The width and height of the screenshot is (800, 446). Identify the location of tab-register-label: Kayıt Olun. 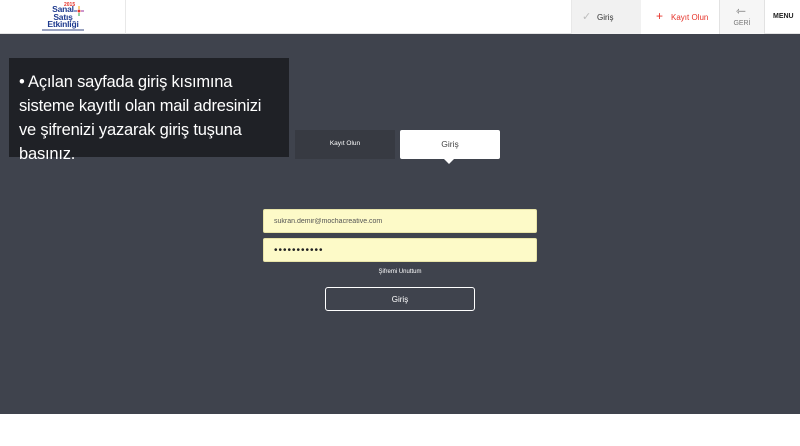
(345, 143).